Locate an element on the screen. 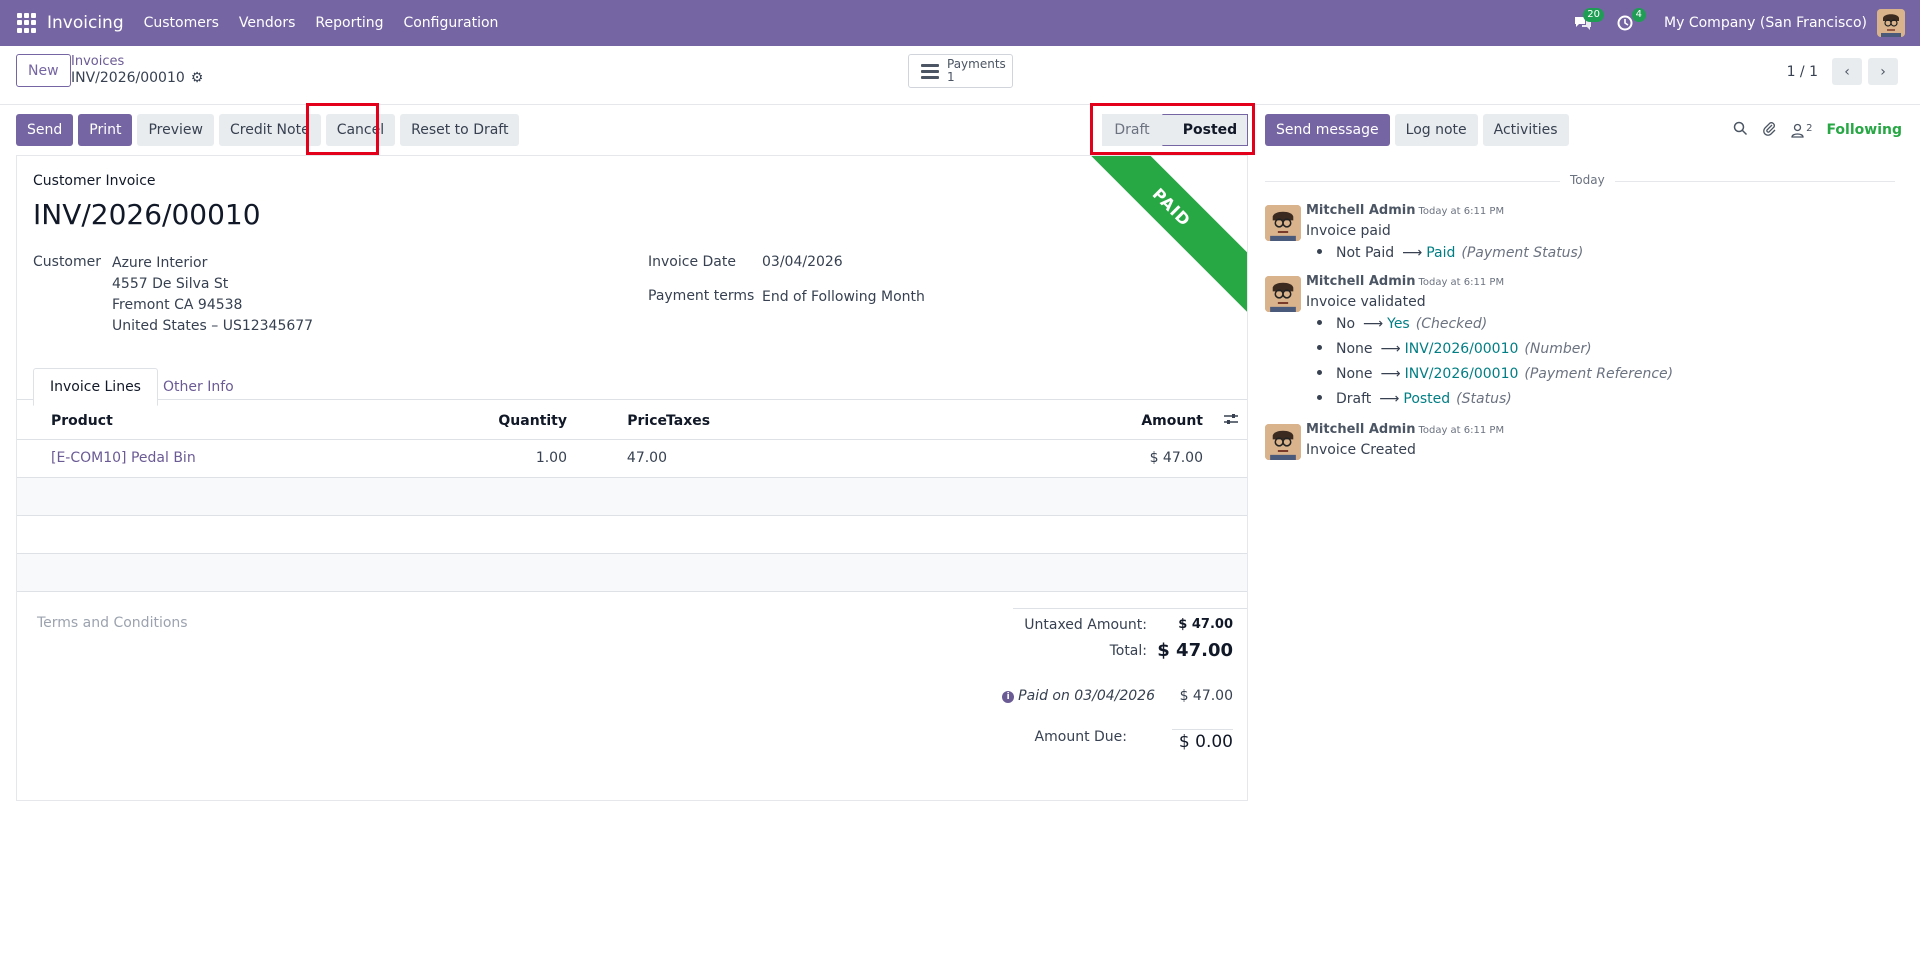  invoice-number: INV/2026/00010 is located at coordinates (147, 214).